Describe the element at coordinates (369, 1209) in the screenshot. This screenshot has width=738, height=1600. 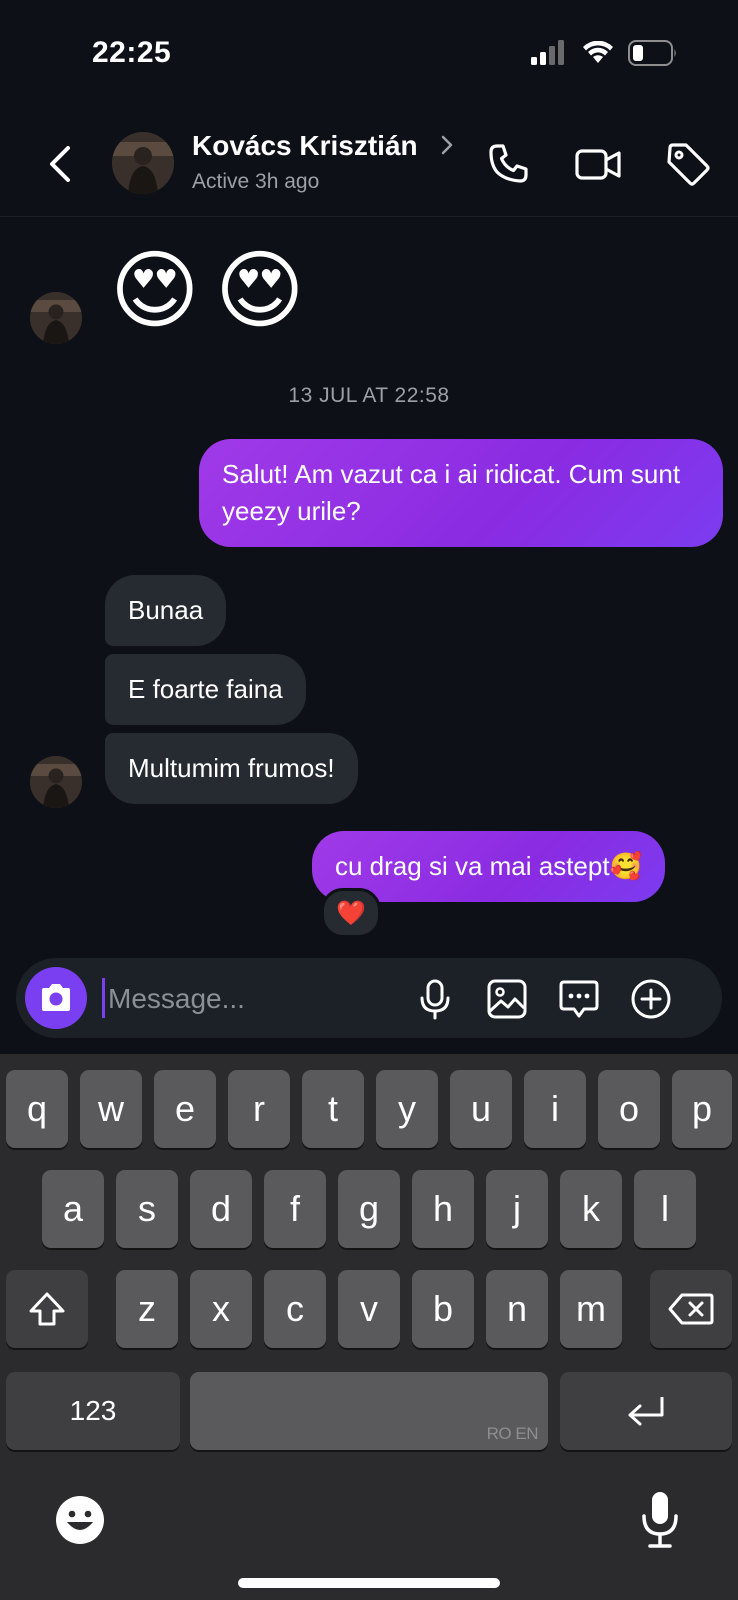
I see `key-g: g` at that location.